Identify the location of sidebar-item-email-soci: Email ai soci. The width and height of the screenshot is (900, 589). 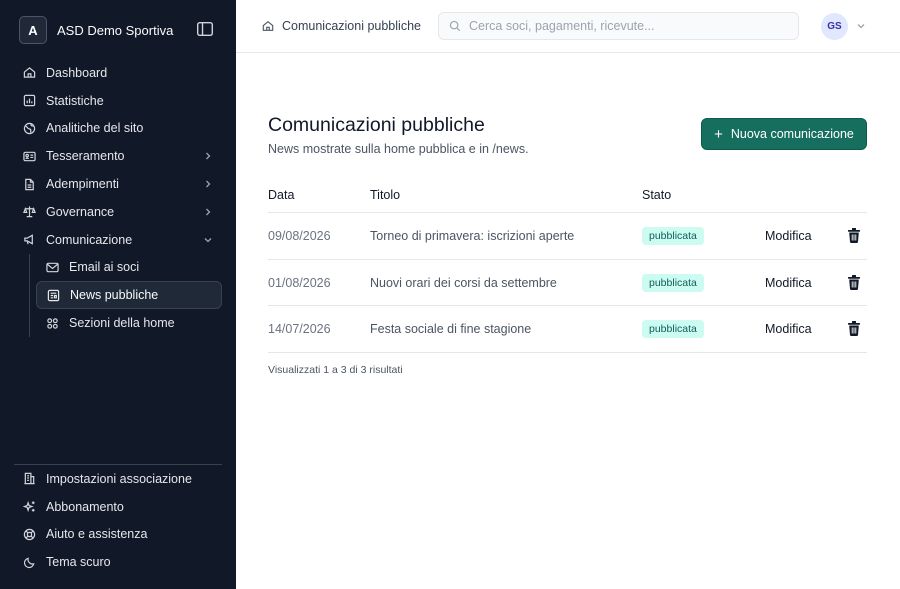
(129, 268).